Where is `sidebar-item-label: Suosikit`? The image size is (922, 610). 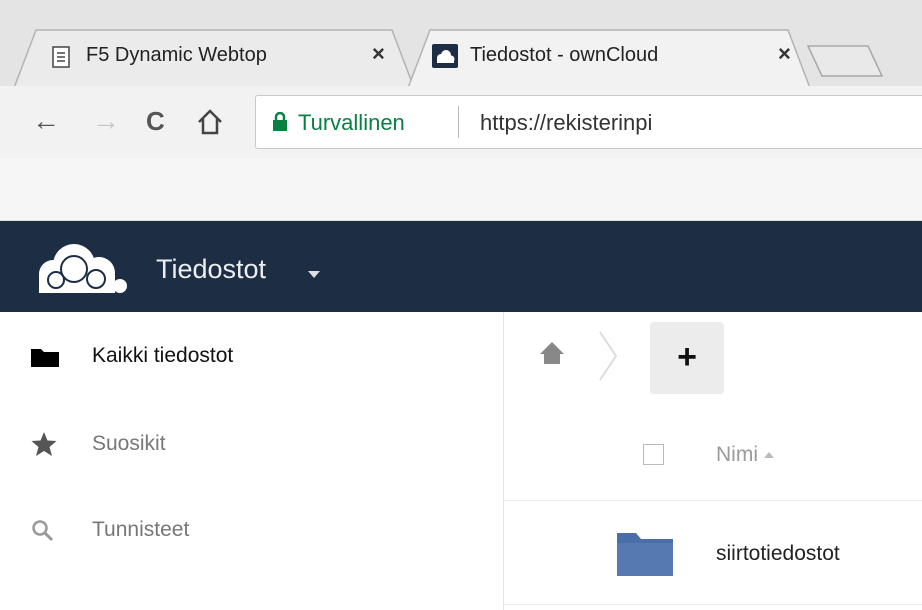
sidebar-item-label: Suosikit is located at coordinates (129, 443).